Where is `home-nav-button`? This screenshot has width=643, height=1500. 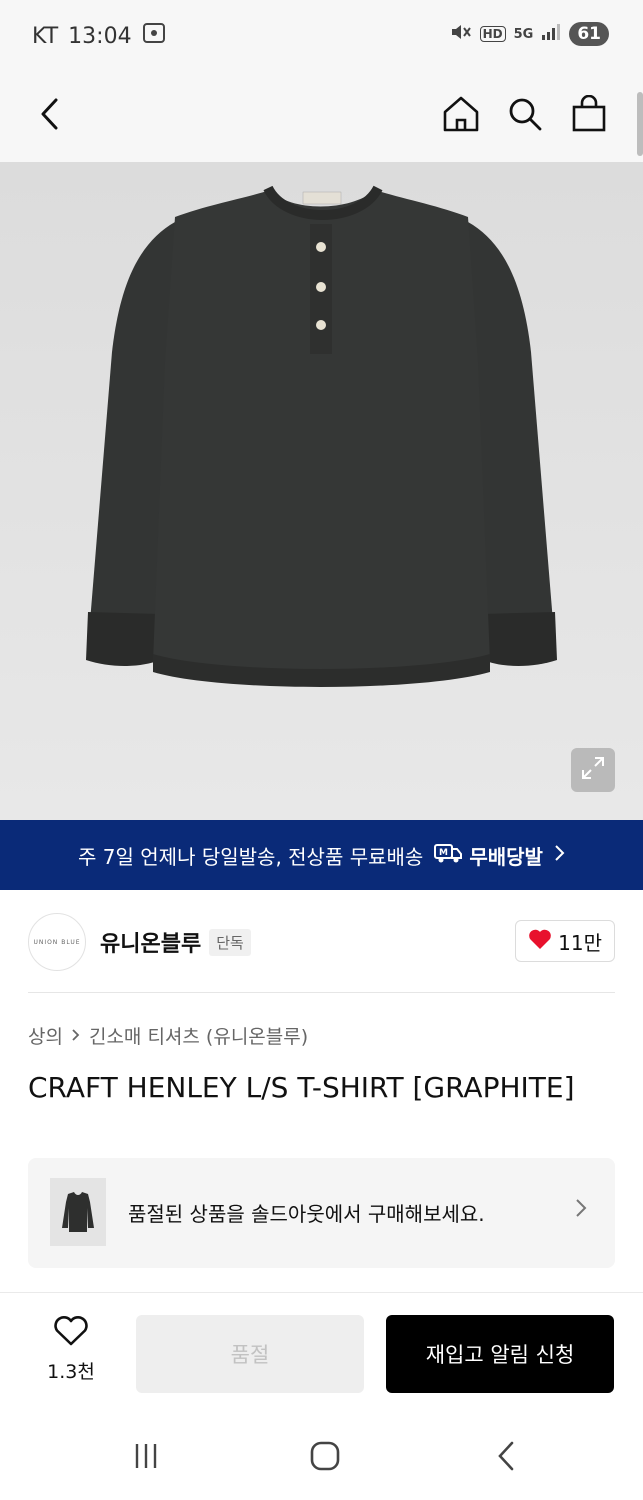
home-nav-button is located at coordinates (325, 1458).